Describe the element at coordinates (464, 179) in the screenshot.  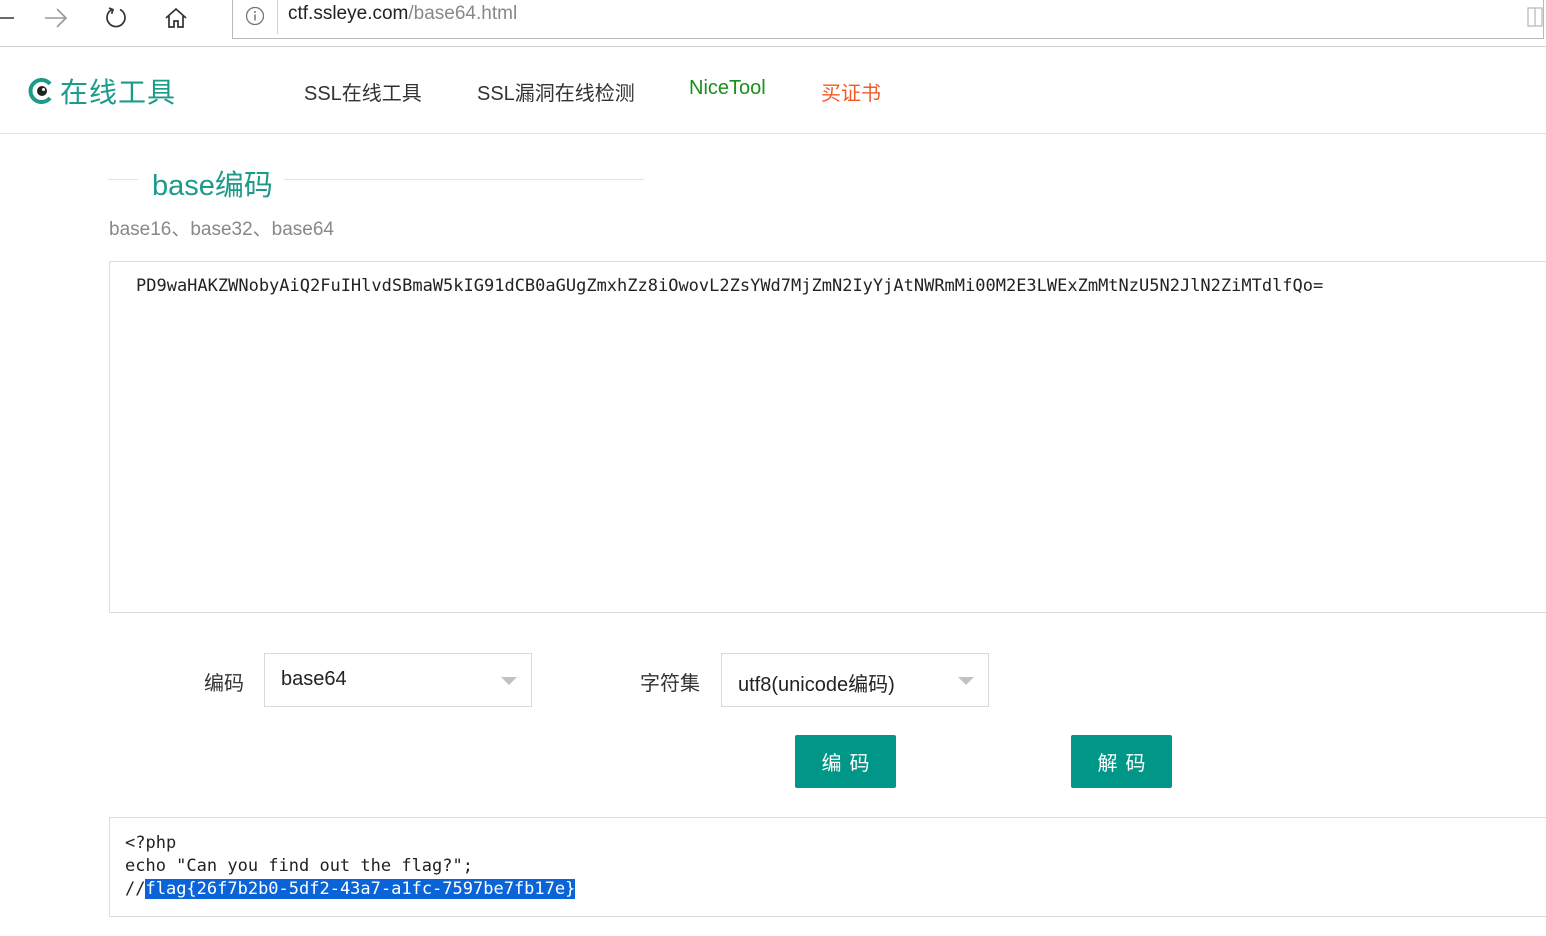
I see `title-divider-right` at that location.